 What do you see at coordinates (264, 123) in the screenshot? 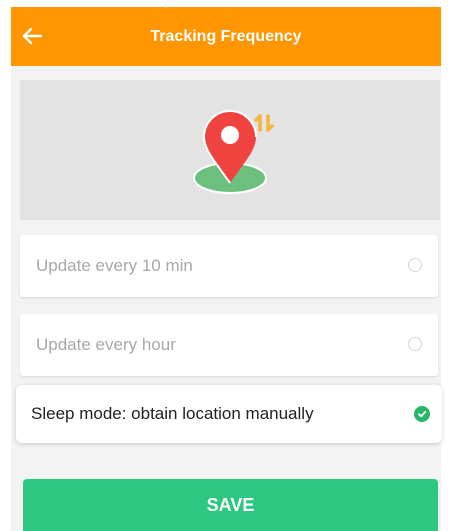
I see `up-down-arrows-icon` at bounding box center [264, 123].